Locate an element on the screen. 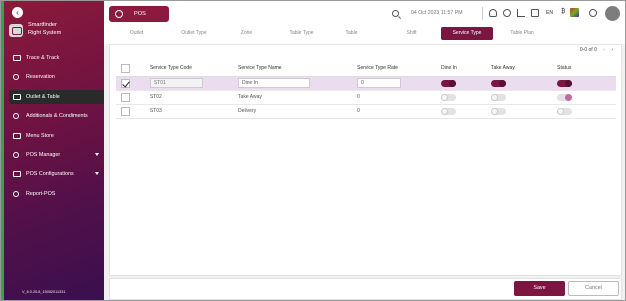  gear-icon is located at coordinates (593, 13).